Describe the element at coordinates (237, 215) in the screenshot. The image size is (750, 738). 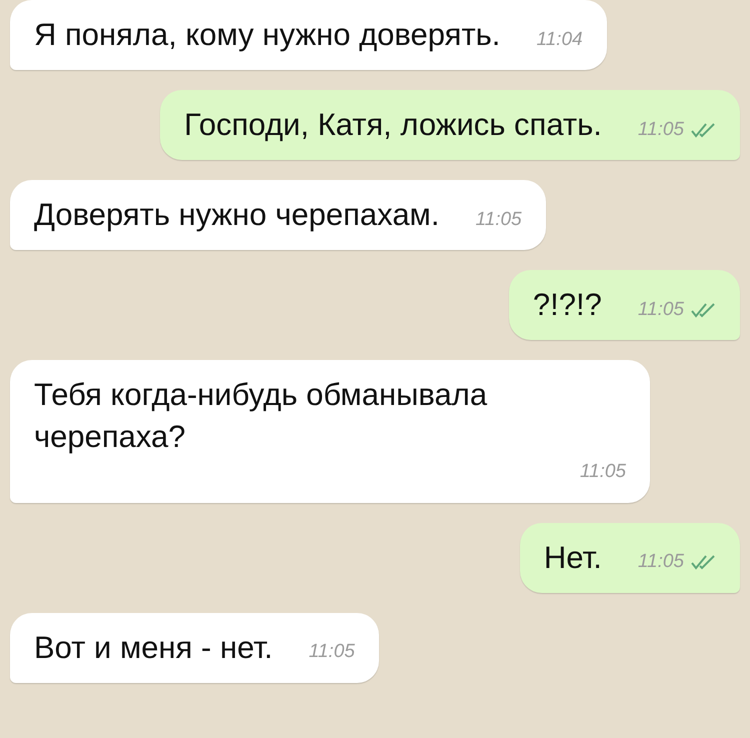
I see `message-text: Доверять нужно черепахам.` at that location.